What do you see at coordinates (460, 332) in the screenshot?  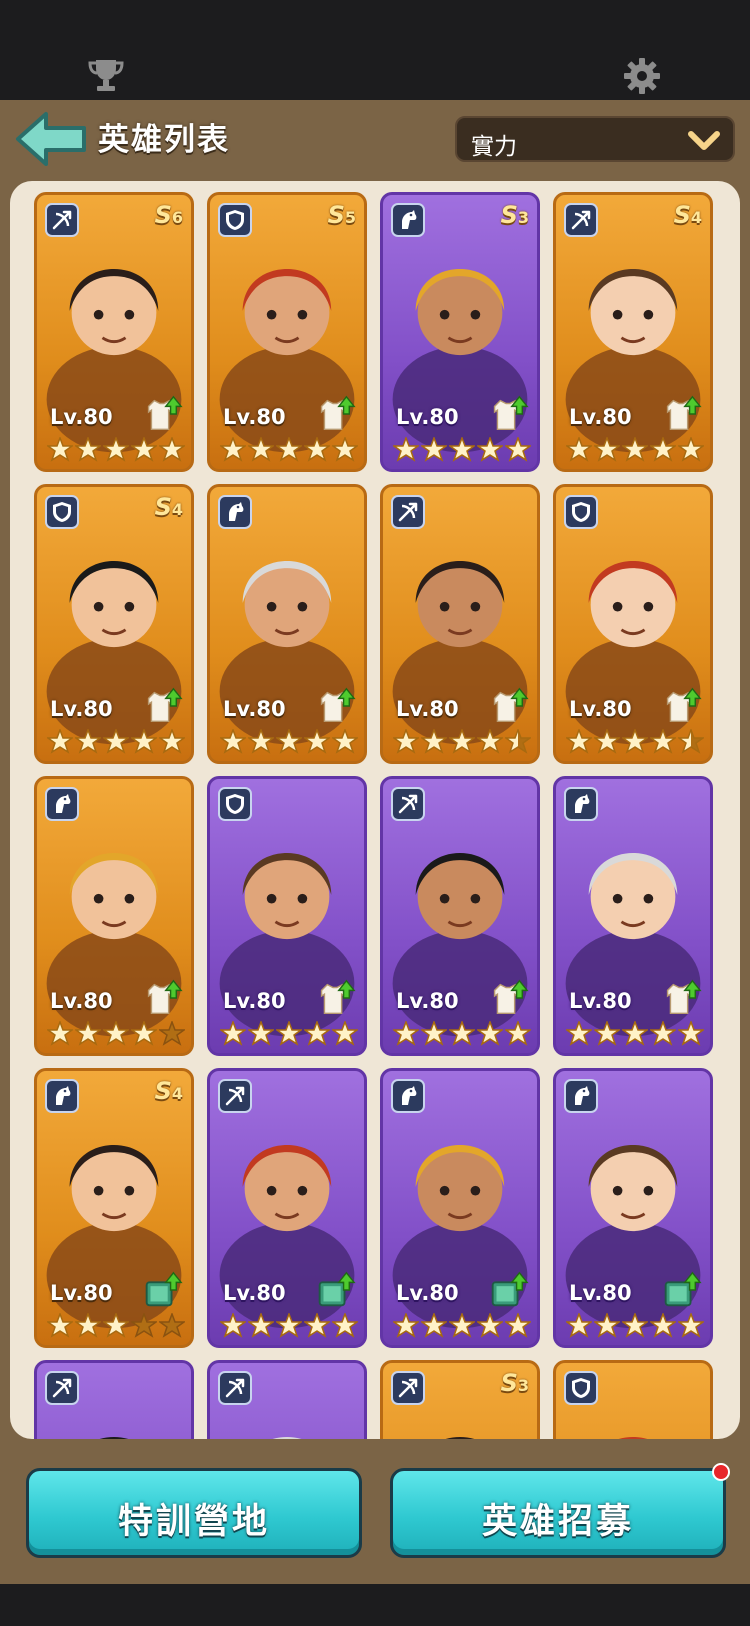 I see `hero-card: S3 Lv.80` at bounding box center [460, 332].